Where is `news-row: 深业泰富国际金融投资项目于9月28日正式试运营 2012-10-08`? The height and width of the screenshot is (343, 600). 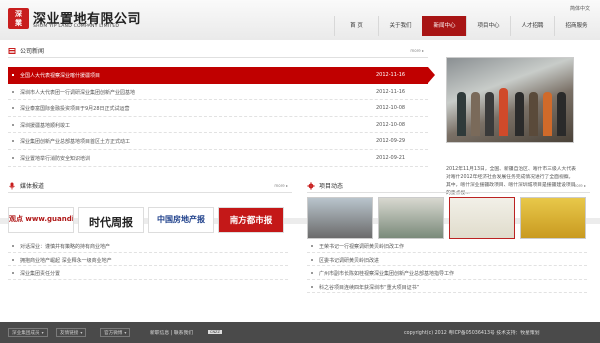 news-row: 深业泰富国际金融投资项目于9月28日正式试运营 2012-10-08 is located at coordinates (218, 108).